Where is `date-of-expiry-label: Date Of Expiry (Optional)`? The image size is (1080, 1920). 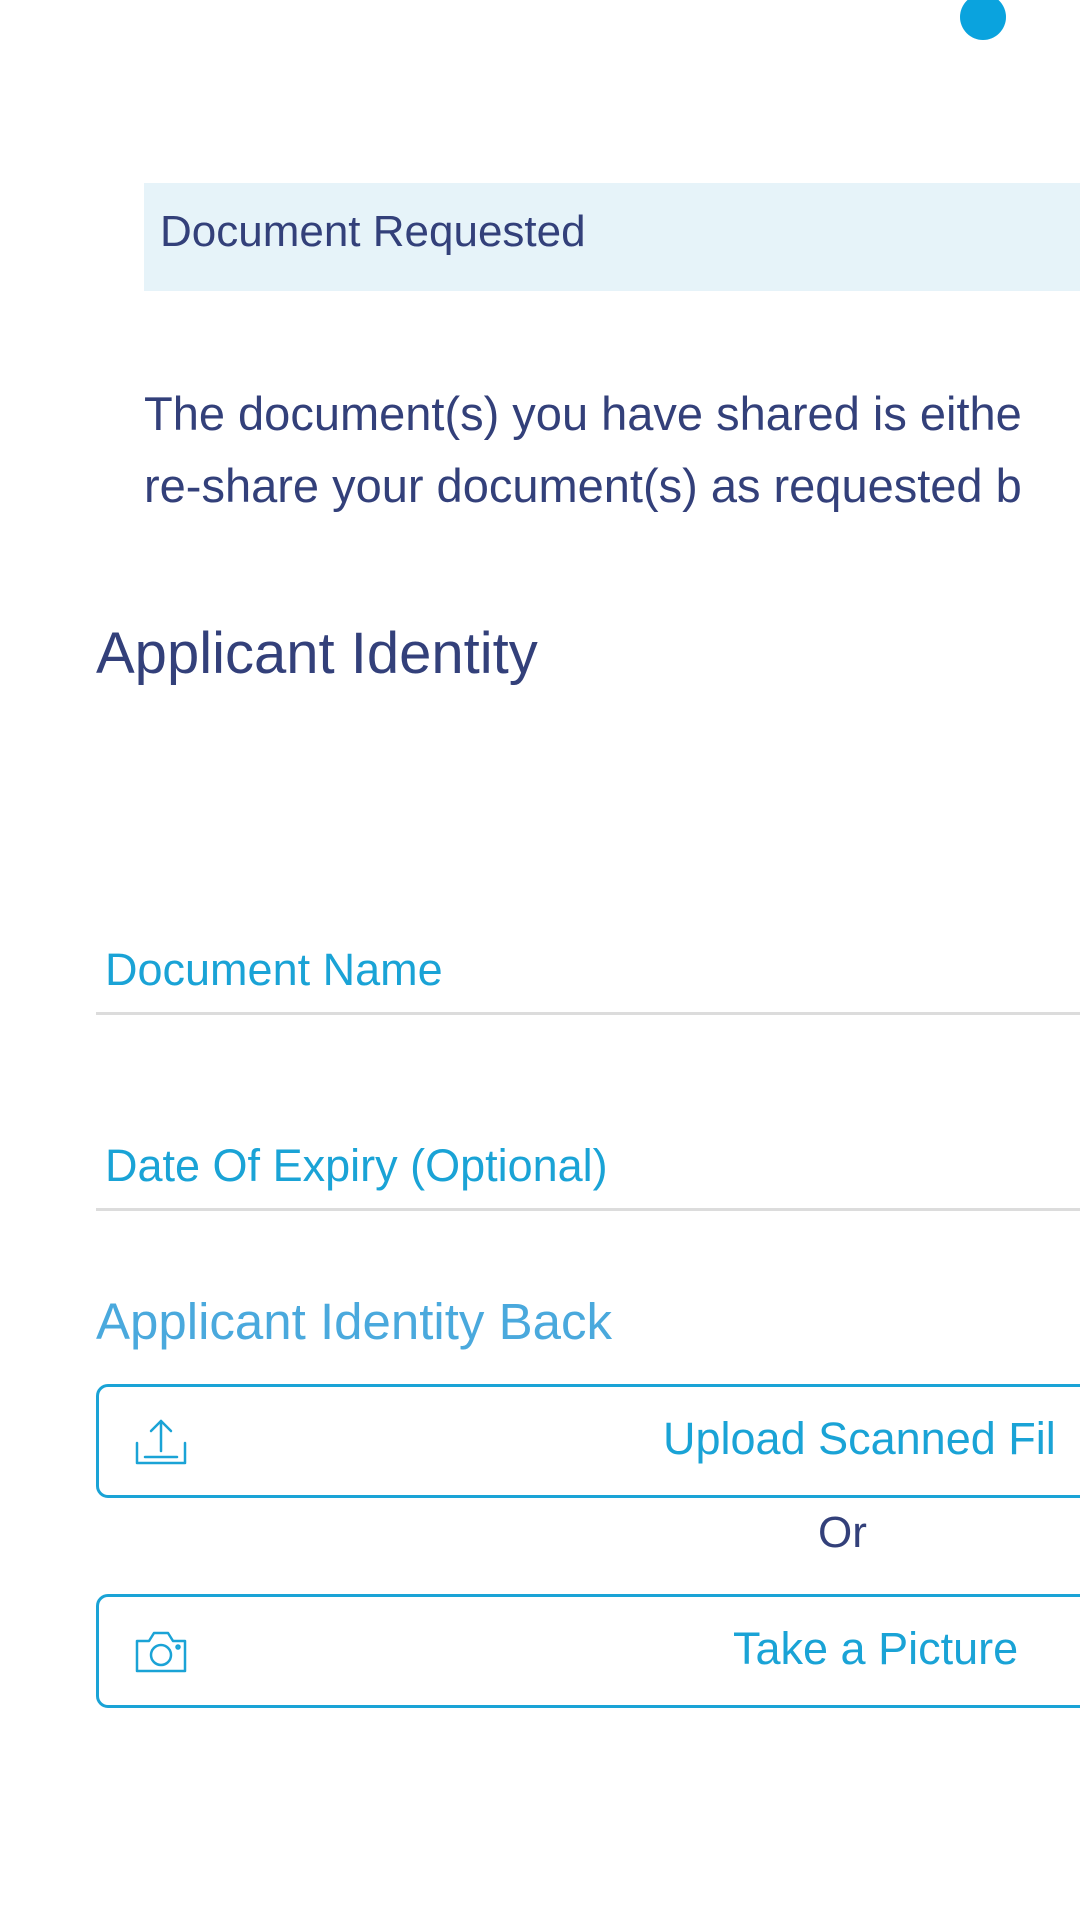 date-of-expiry-label: Date Of Expiry (Optional) is located at coordinates (356, 1165).